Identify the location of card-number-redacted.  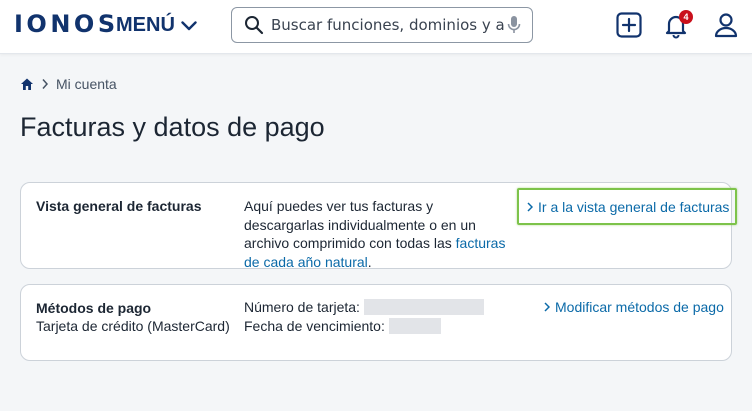
(423, 307).